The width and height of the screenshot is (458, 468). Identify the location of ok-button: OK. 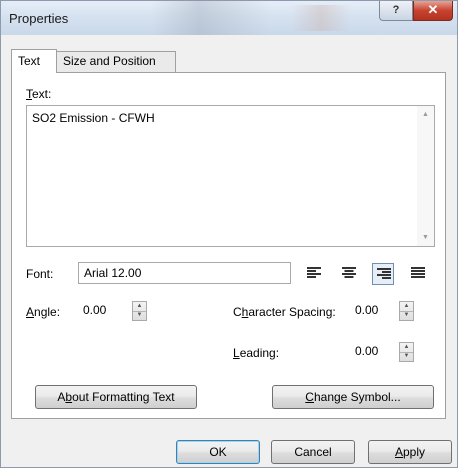
(218, 452).